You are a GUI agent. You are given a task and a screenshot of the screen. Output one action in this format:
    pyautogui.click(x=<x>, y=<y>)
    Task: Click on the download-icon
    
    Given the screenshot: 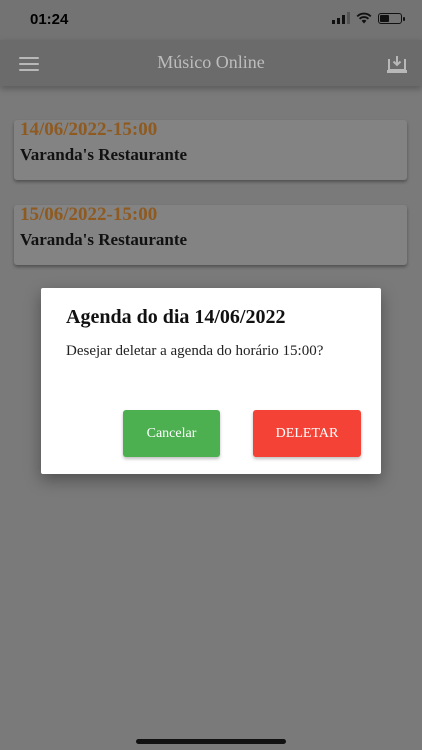 What is the action you would take?
    pyautogui.click(x=397, y=64)
    